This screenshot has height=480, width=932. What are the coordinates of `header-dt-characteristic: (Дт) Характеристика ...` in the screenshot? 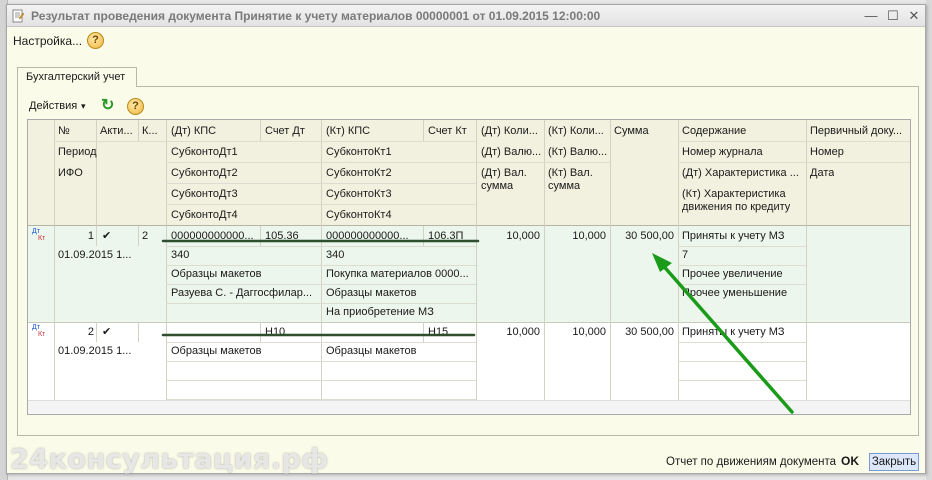 It's located at (743, 173).